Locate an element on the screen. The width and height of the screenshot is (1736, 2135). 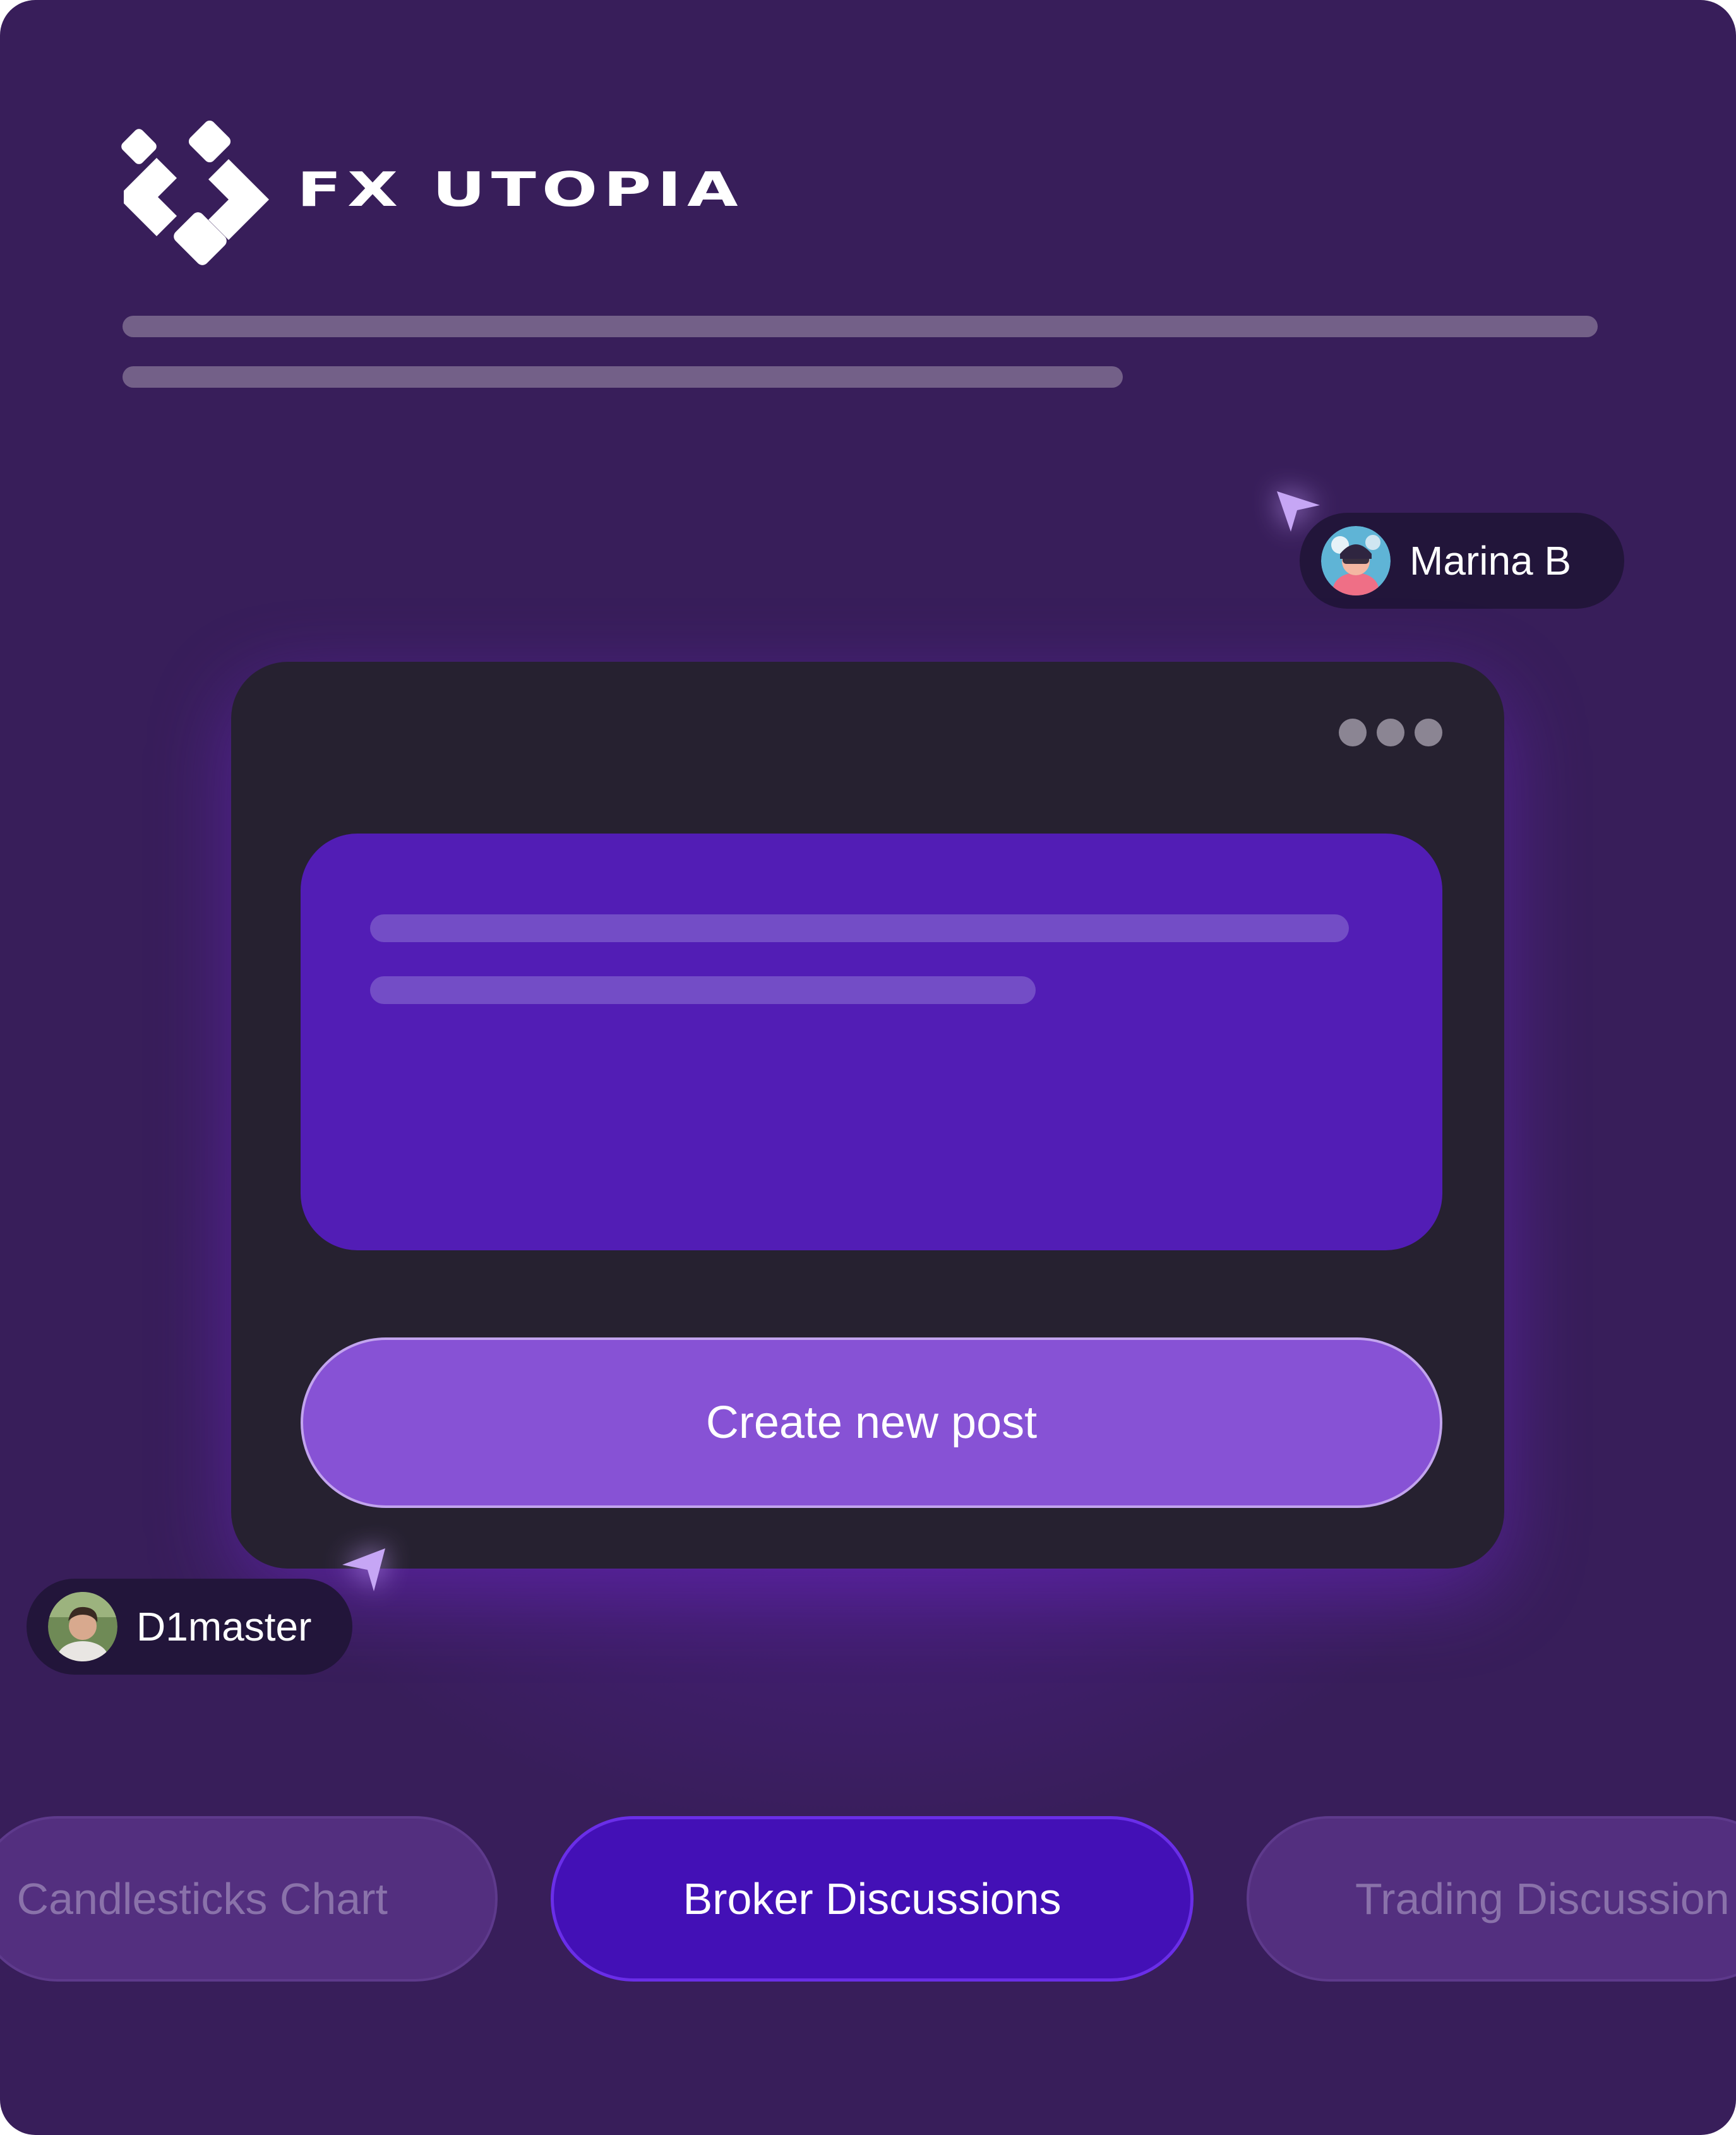
avatar-d1master is located at coordinates (82, 1627).